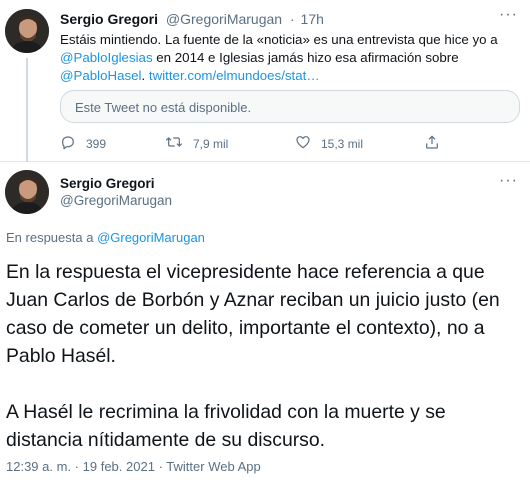 The image size is (530, 484). What do you see at coordinates (145, 75) in the screenshot?
I see `tweet-text-segment: .` at bounding box center [145, 75].